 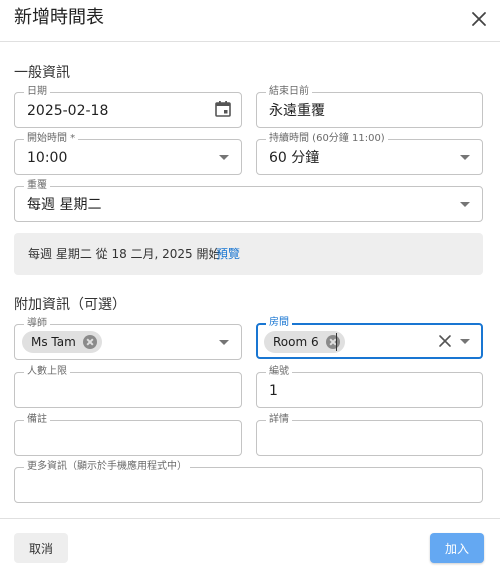 I want to click on date-field: 日期 2025-02-18, so click(x=128, y=107).